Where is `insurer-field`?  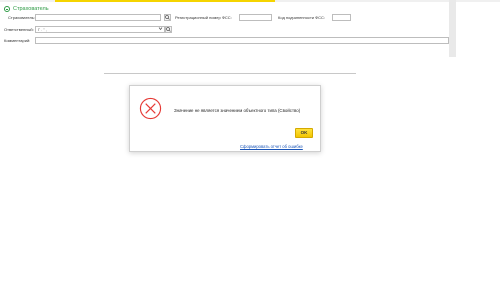 insurer-field is located at coordinates (98, 17).